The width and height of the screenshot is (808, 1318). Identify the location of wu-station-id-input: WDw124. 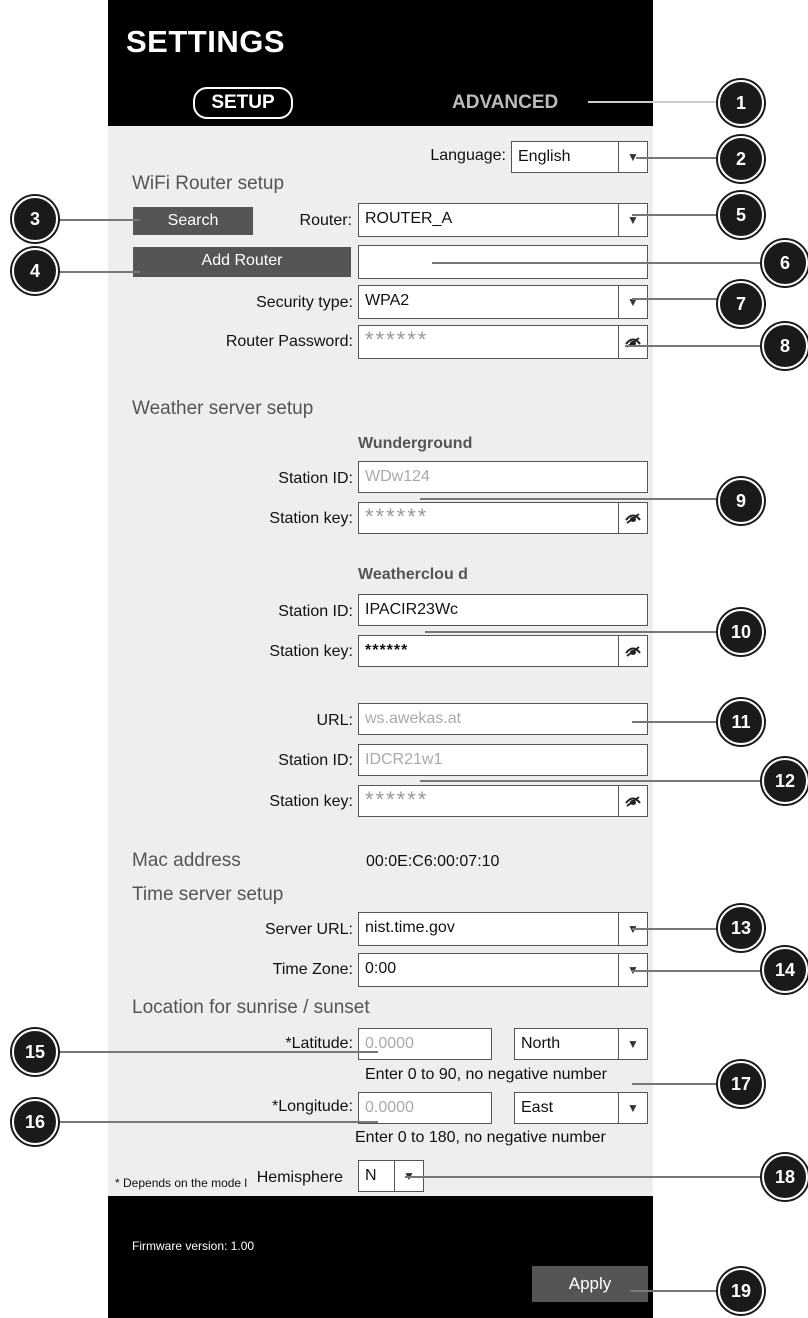
(503, 477).